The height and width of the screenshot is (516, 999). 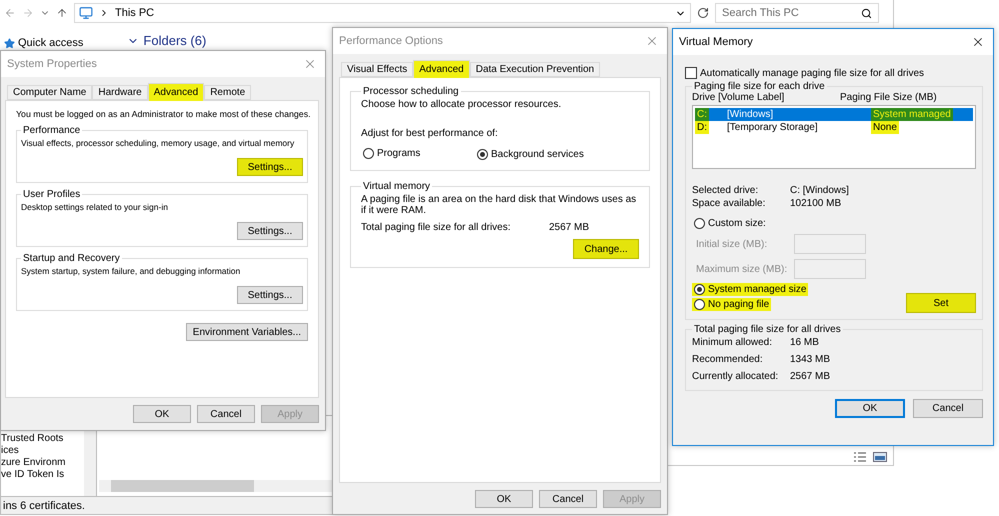 I want to click on group-title: Paging file size for each drive, so click(x=759, y=86).